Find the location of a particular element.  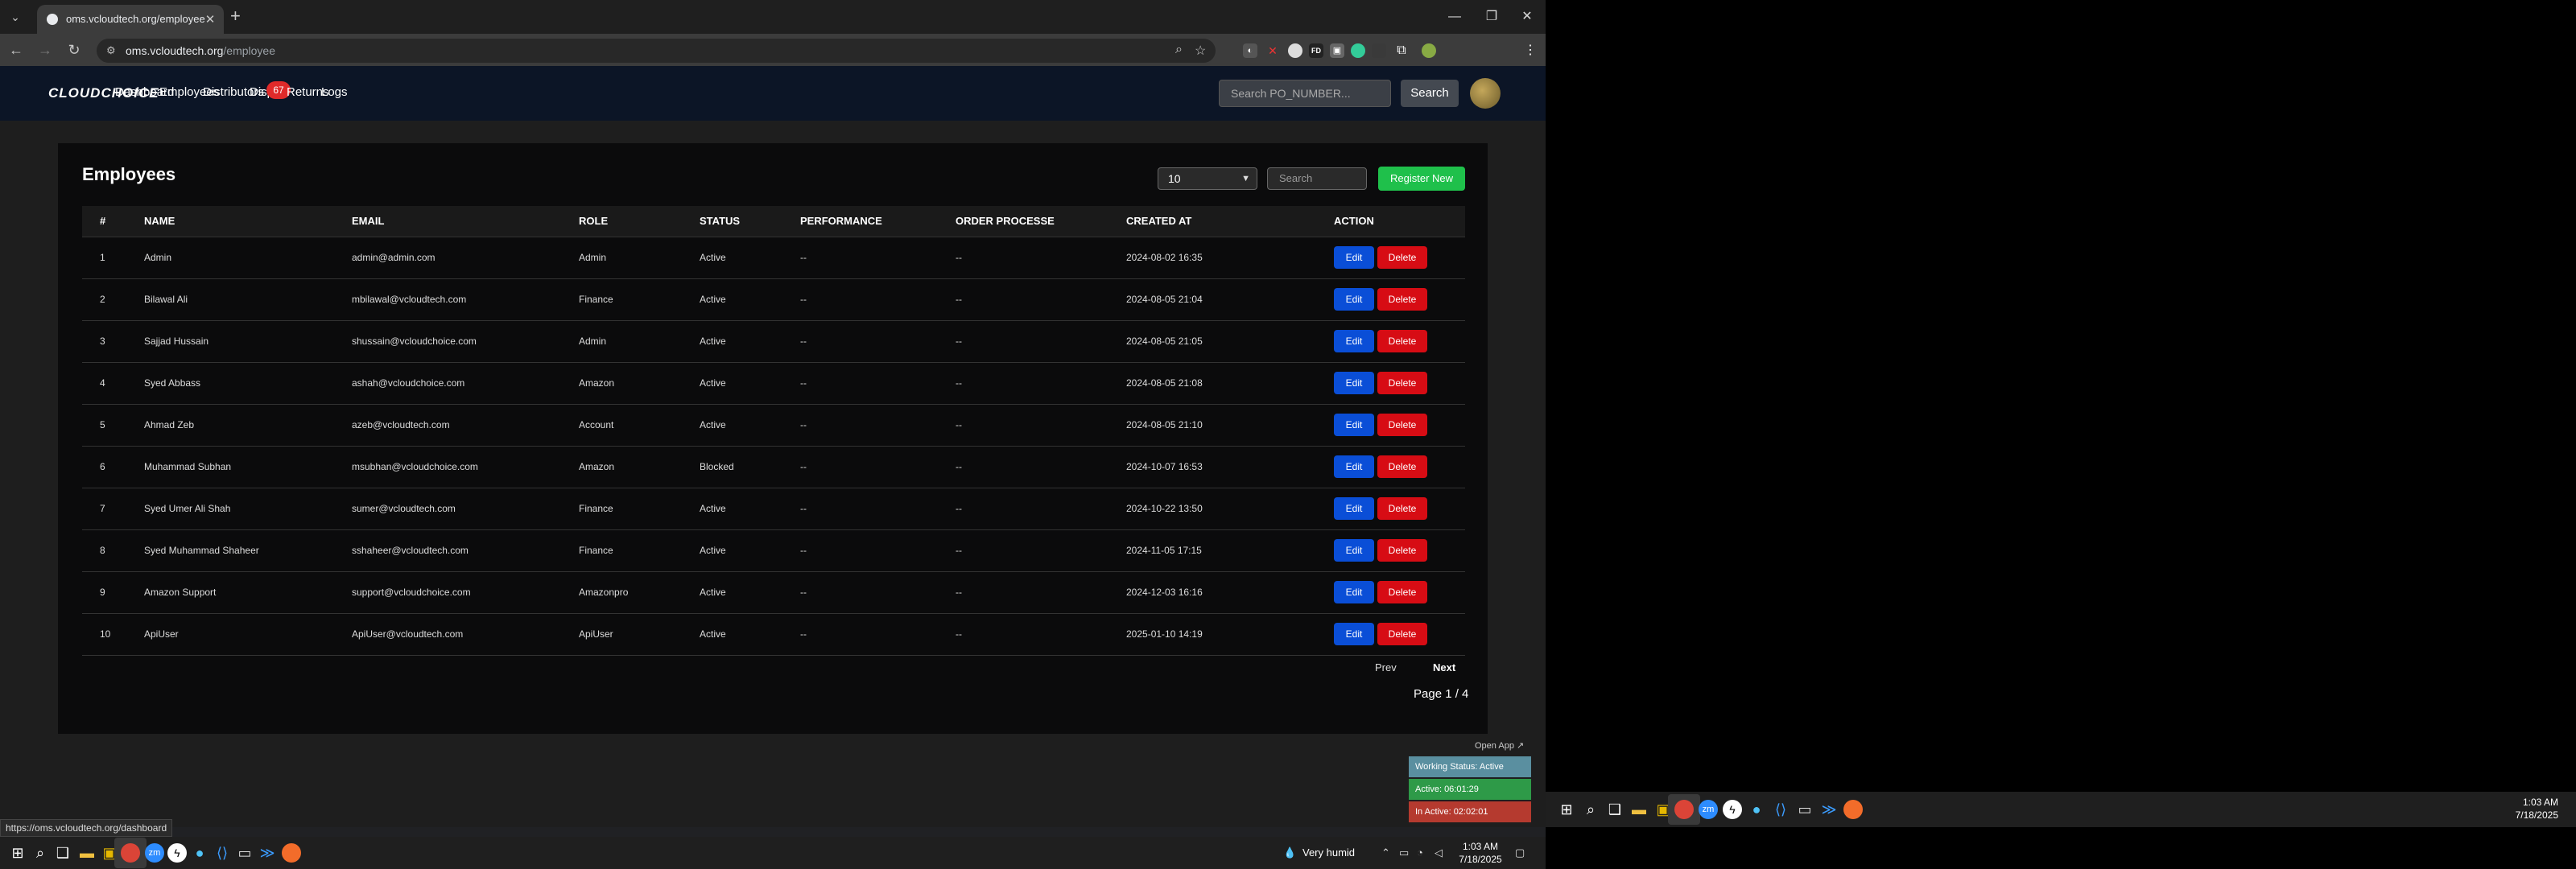

app-bolt-icon-secondary: ϟ is located at coordinates (1732, 809).